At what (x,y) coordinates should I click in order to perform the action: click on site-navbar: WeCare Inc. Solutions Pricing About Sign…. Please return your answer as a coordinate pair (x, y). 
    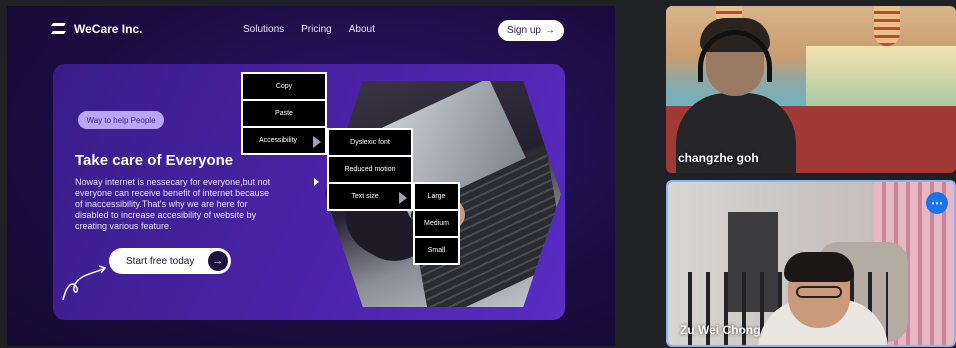
    Looking at the image, I should click on (311, 30).